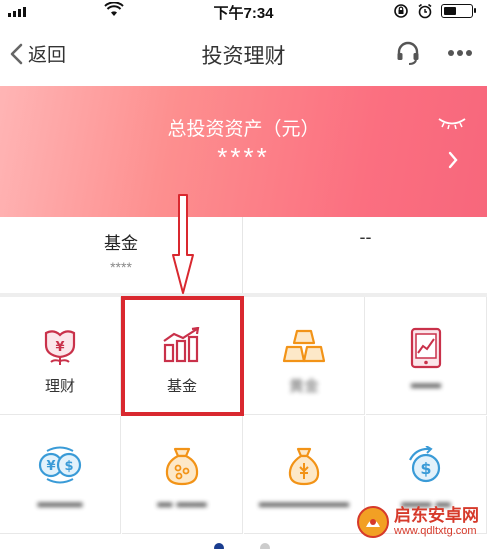  I want to click on tile-label: ▬ ▬▬, so click(182, 502).